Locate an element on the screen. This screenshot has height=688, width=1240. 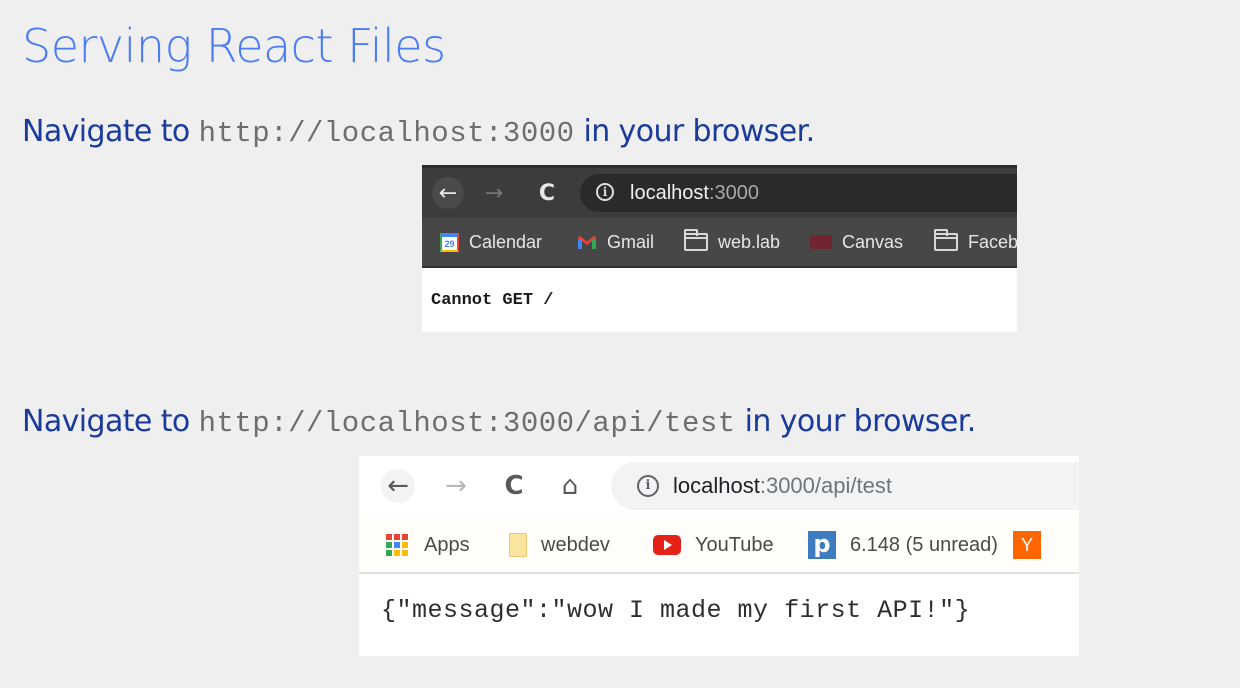
bookmark-label: Apps is located at coordinates (447, 544).